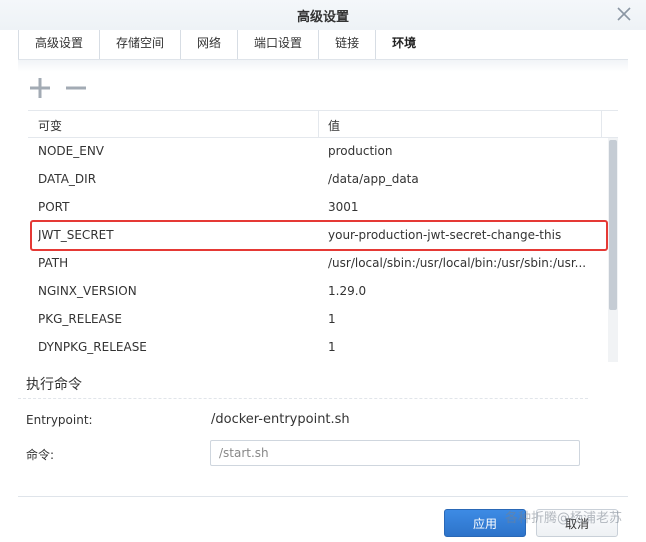 The image size is (646, 542). I want to click on tab-advanced-settings: 高级设置, so click(58, 45).